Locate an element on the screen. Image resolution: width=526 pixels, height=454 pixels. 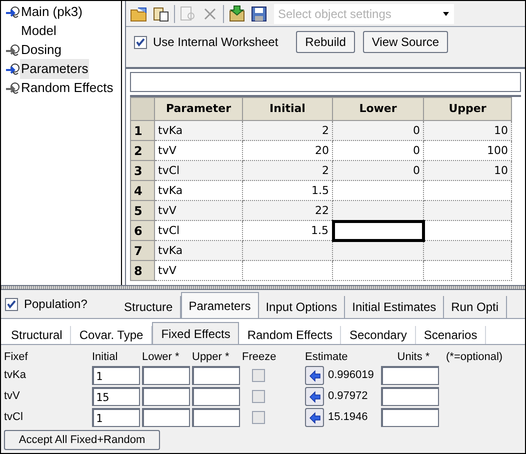
estimate-value: 0.996019 is located at coordinates (351, 376).